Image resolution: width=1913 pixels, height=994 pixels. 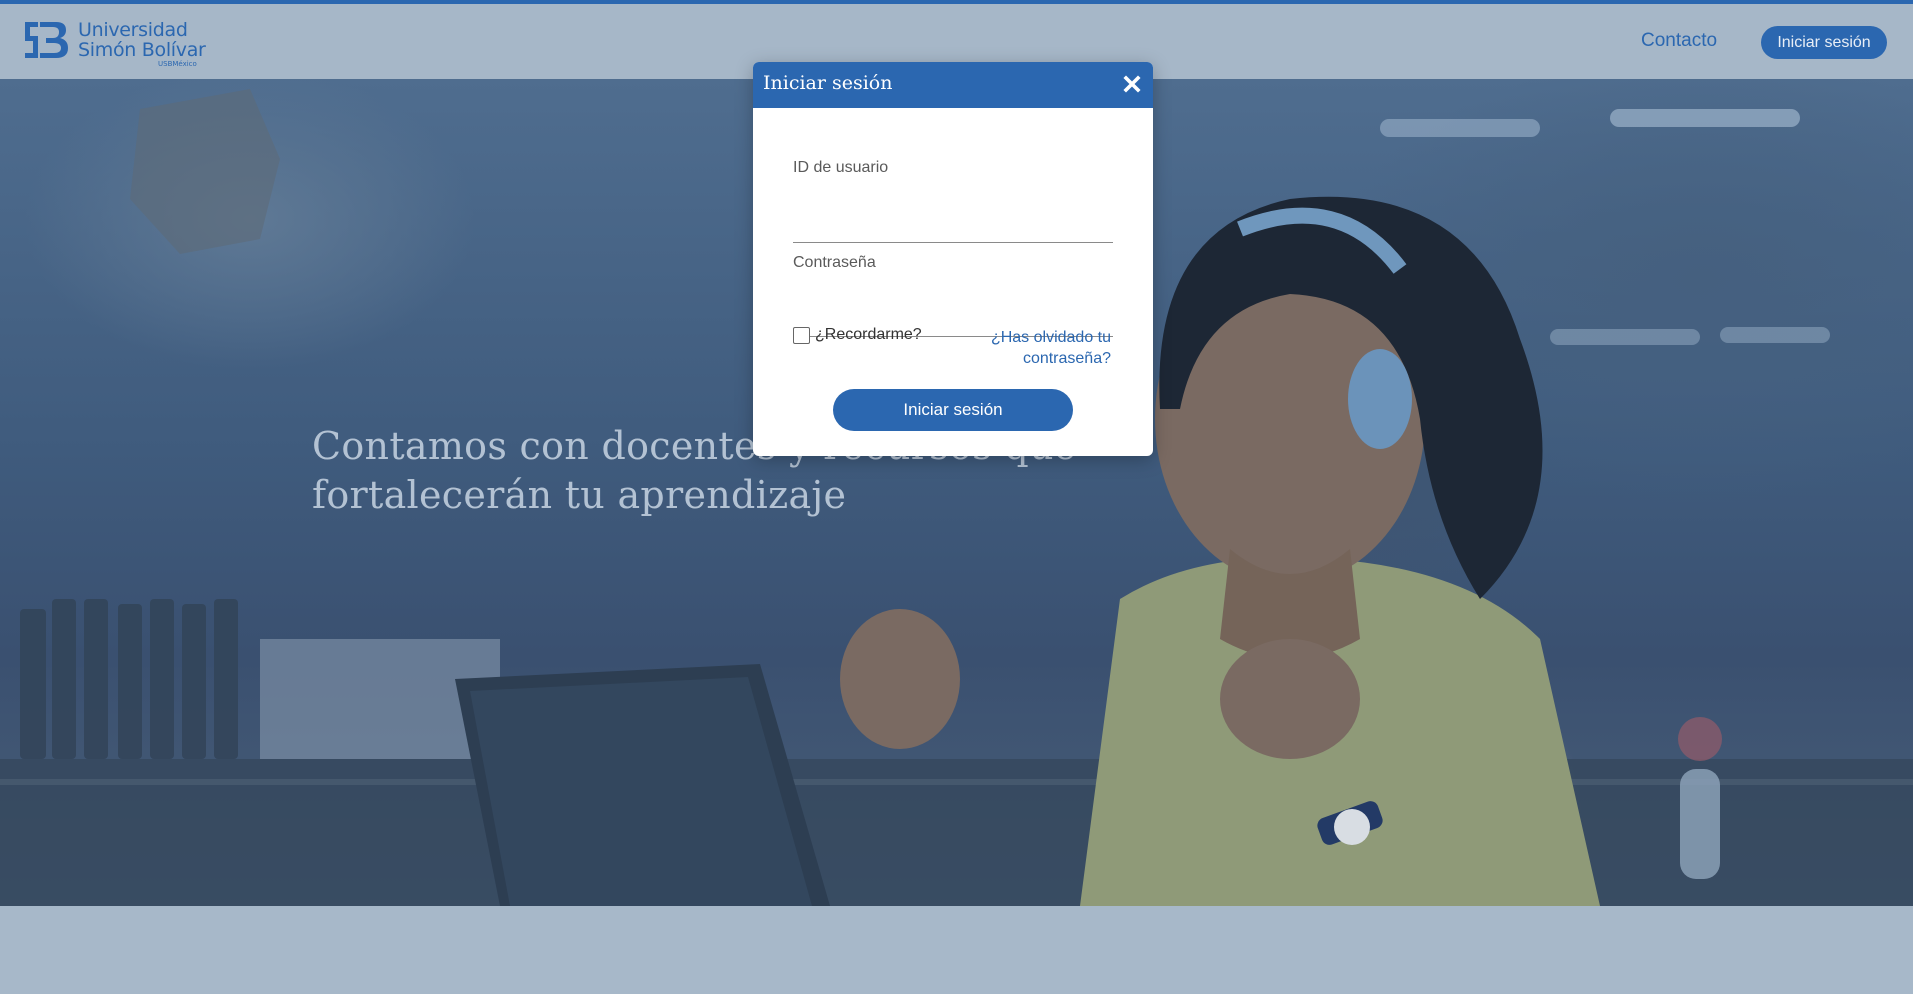 What do you see at coordinates (1679, 41) in the screenshot?
I see `nav-contact-link: Contacto` at bounding box center [1679, 41].